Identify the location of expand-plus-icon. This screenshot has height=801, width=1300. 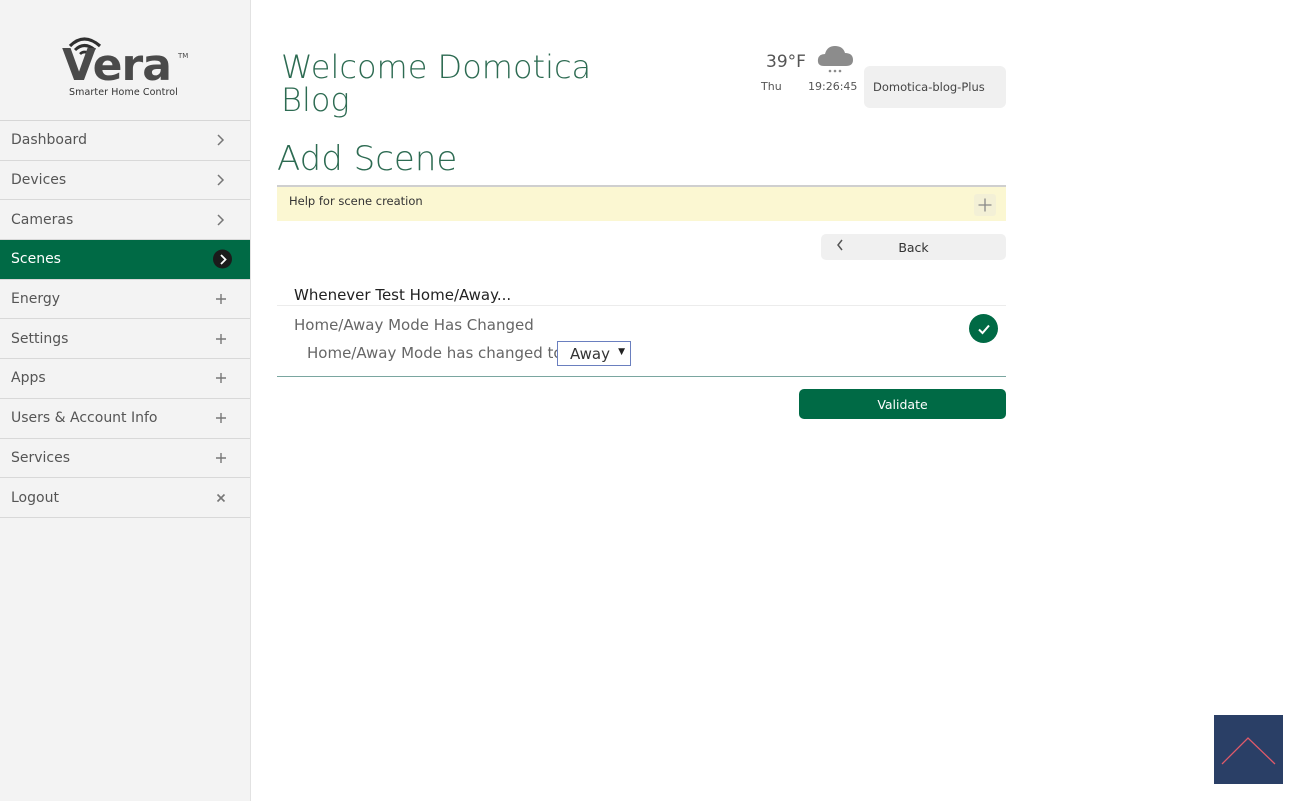
(985, 205).